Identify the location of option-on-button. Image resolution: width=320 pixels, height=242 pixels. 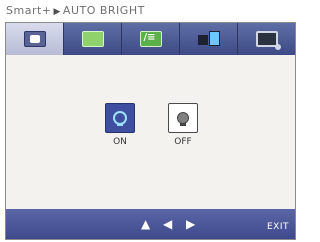
(120, 118).